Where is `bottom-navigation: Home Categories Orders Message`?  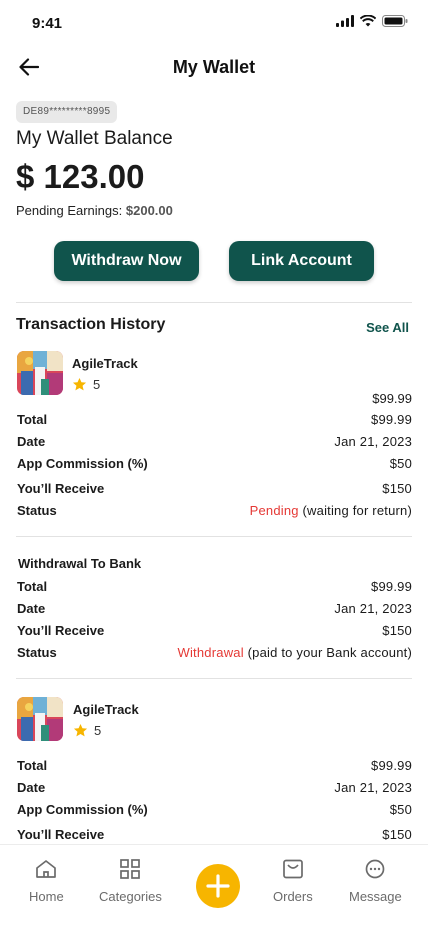 bottom-navigation: Home Categories Orders Message is located at coordinates (214, 885).